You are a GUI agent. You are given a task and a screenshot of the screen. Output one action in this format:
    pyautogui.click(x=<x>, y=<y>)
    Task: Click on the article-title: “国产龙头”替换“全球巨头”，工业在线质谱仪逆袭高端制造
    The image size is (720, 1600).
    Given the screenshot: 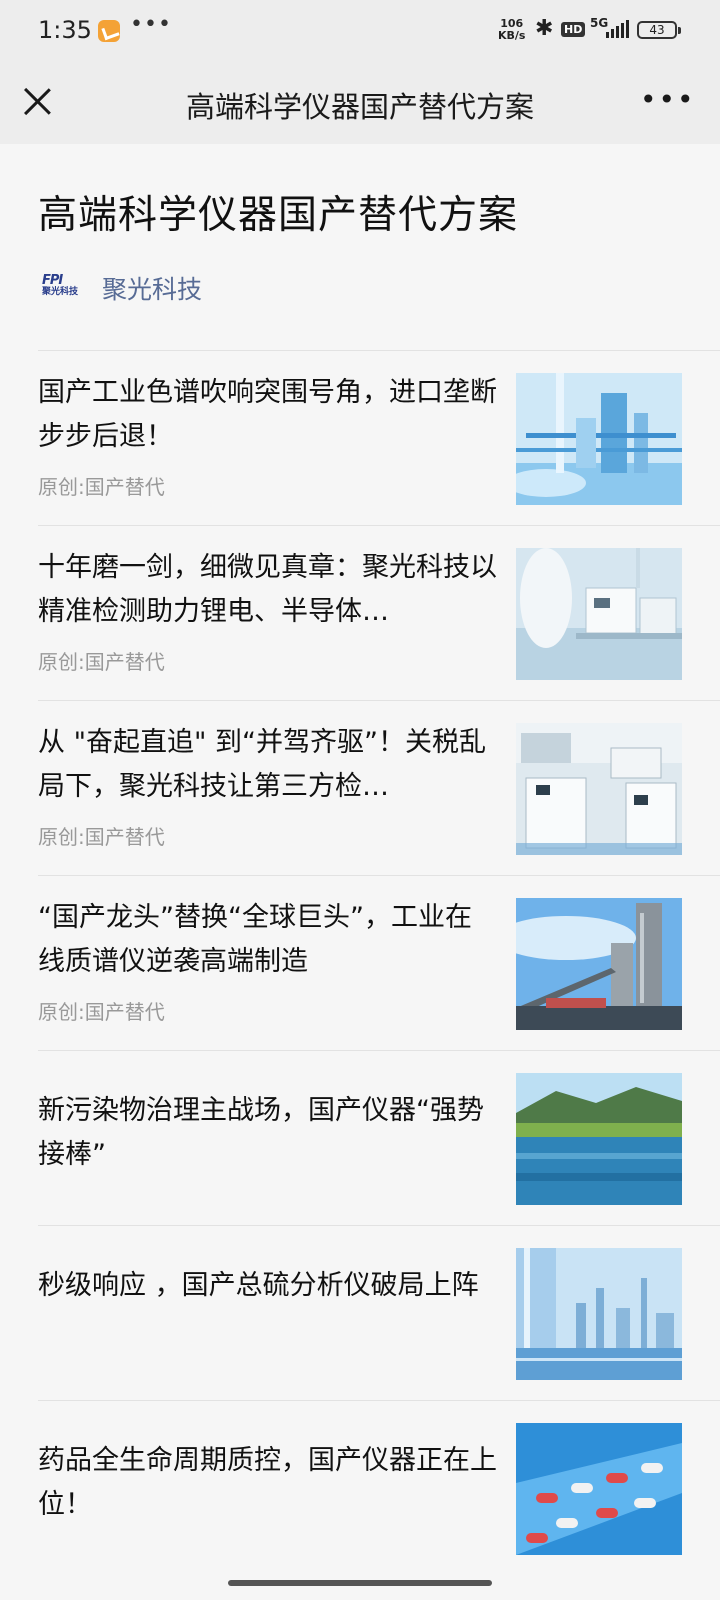 What is the action you would take?
    pyautogui.click(x=268, y=940)
    